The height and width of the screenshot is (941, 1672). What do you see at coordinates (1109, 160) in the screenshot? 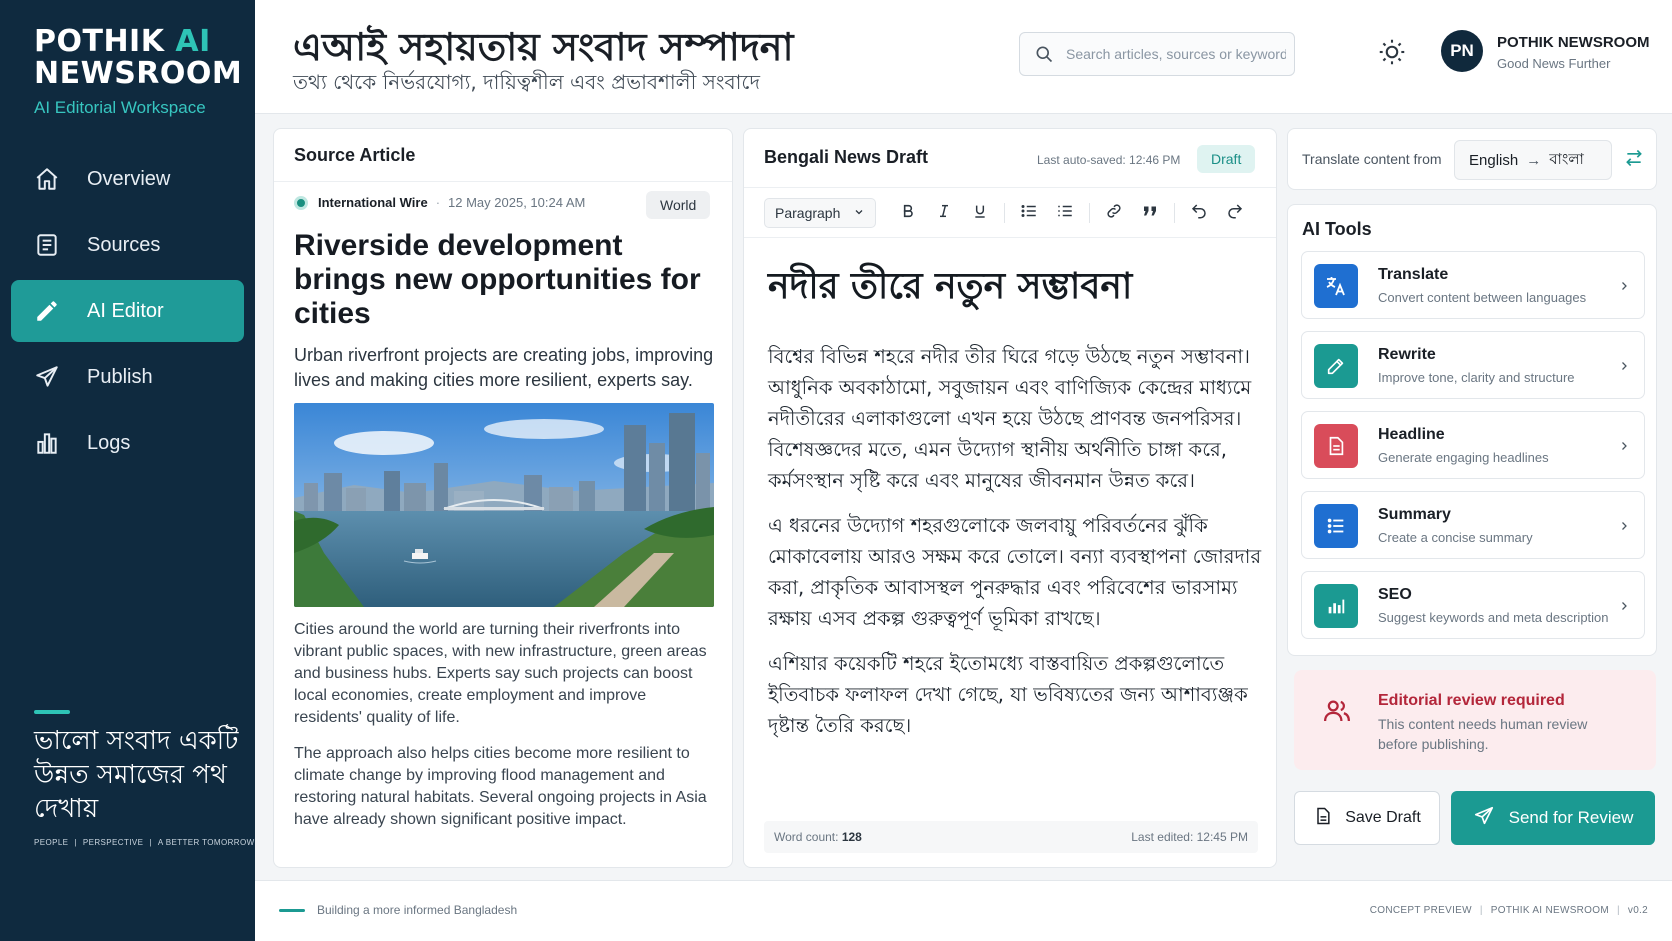
I see `autosave-status: Last auto-saved: 12:46 PM` at bounding box center [1109, 160].